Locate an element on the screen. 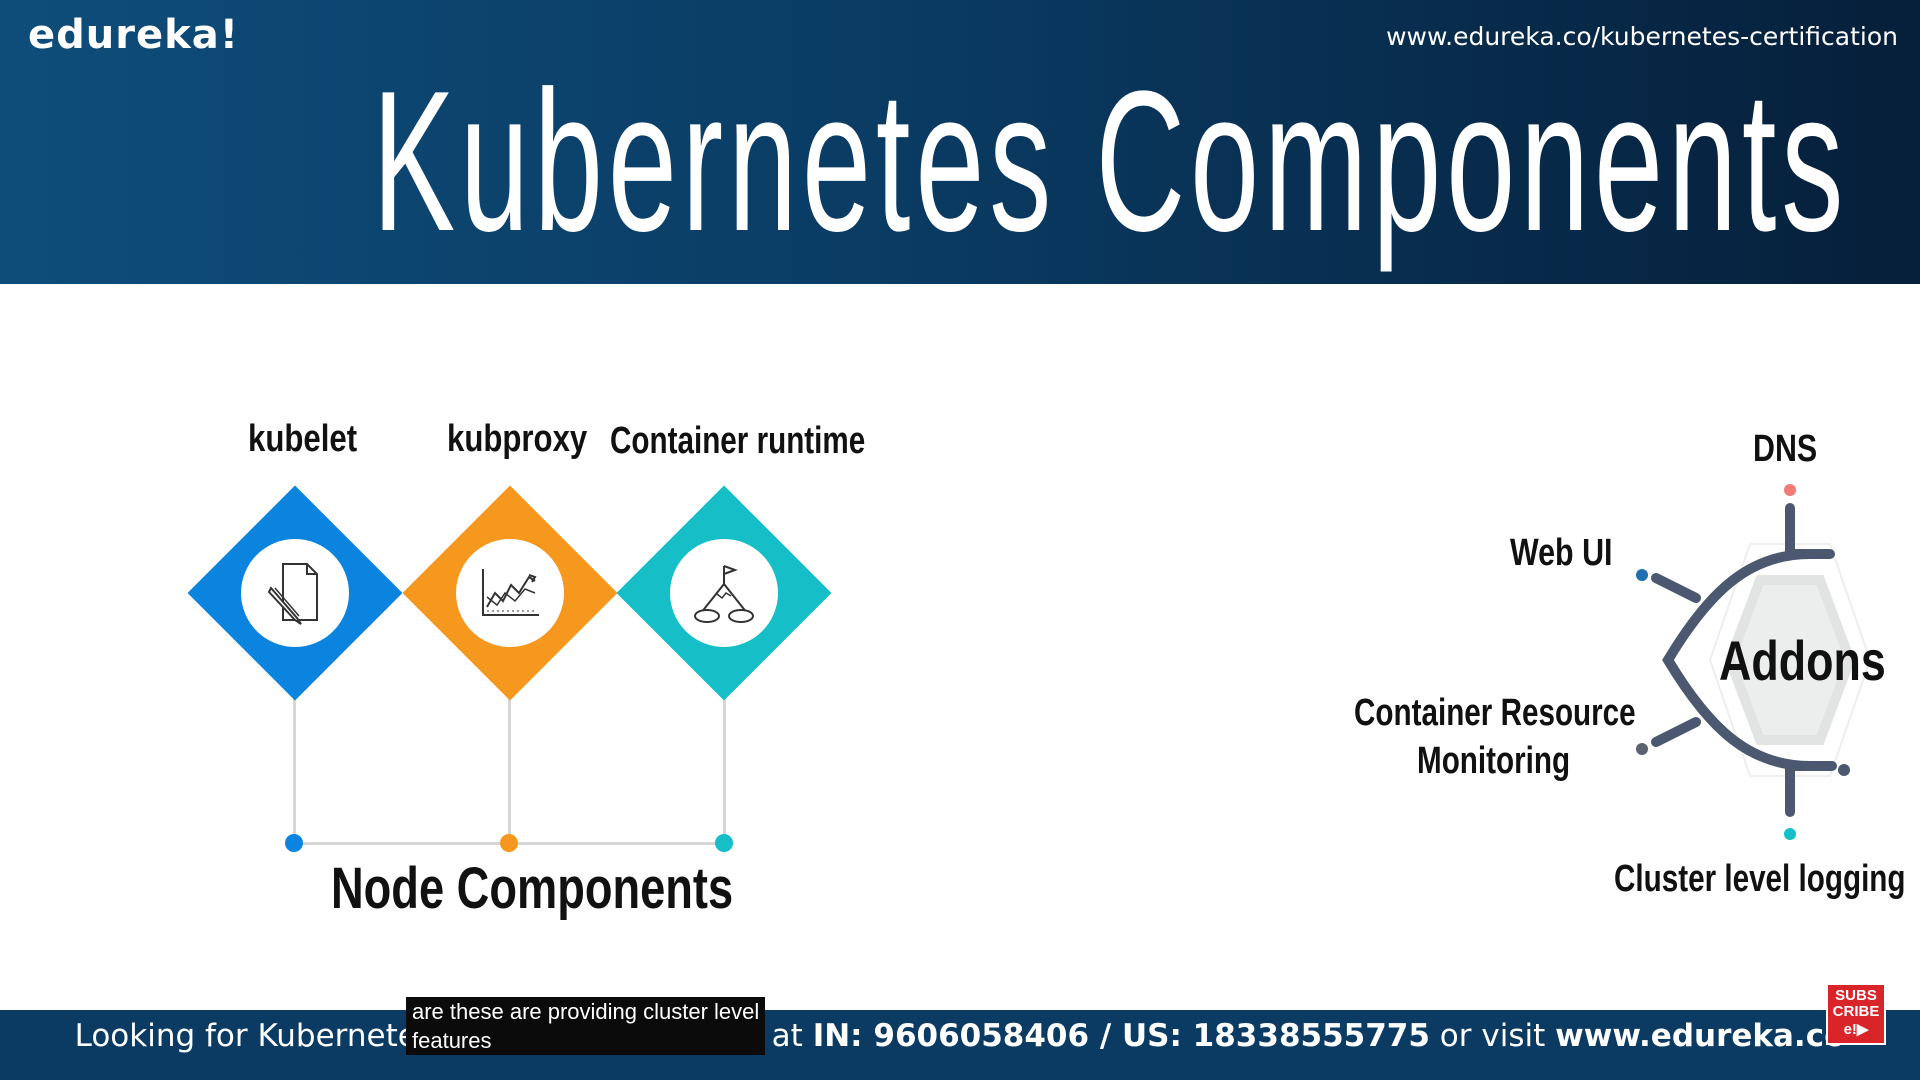 The height and width of the screenshot is (1080, 1920). monitoring-label-line1: Container Resource is located at coordinates (1495, 713).